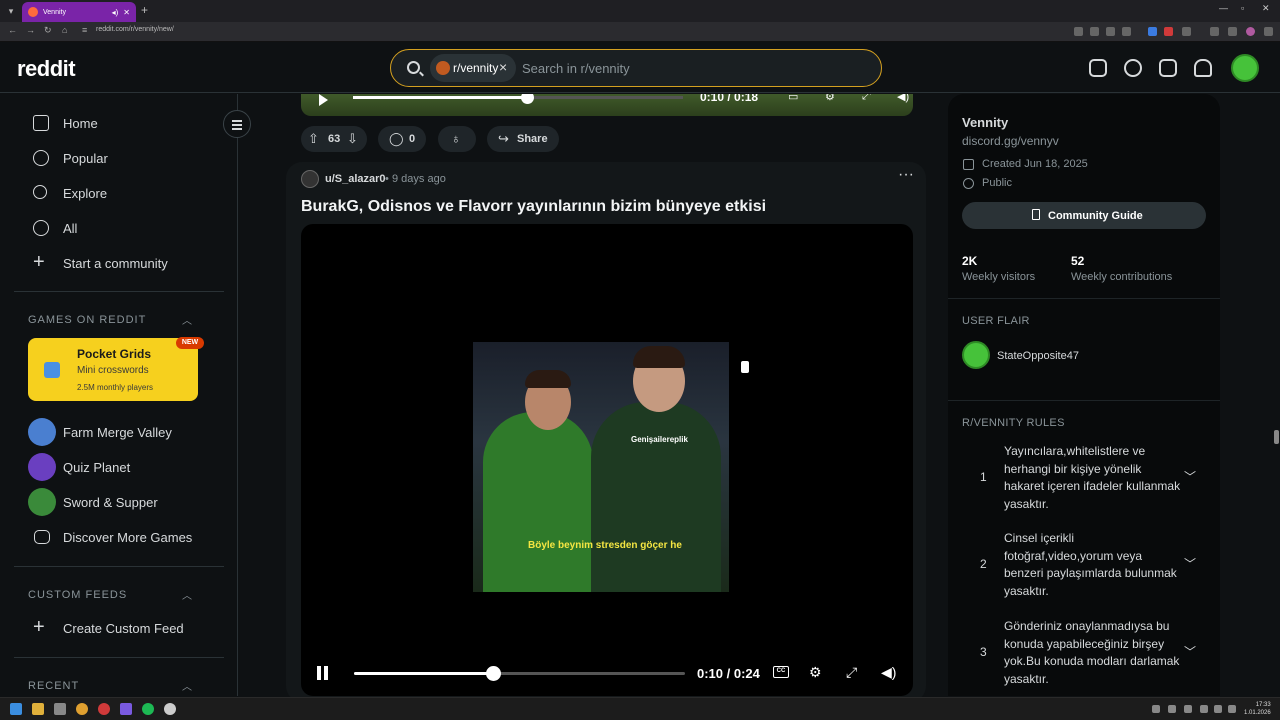 Image resolution: width=1280 pixels, height=720 pixels. I want to click on community-search-chip: r/vennity ×, so click(473, 68).